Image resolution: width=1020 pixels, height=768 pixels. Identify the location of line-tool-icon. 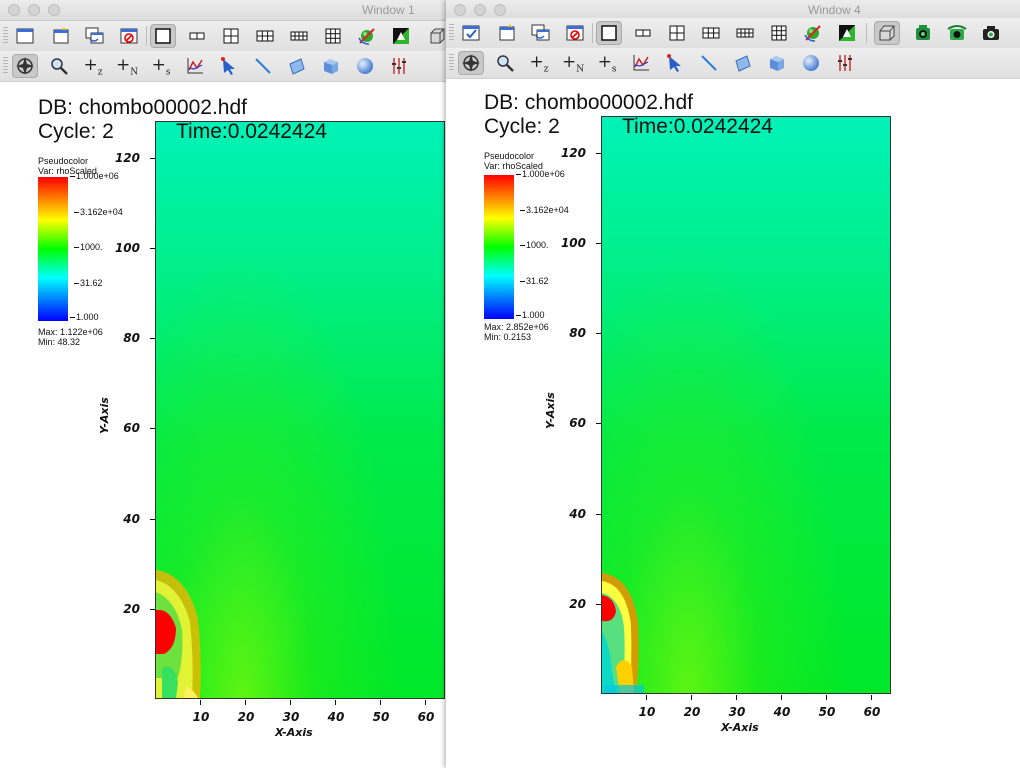
(709, 63).